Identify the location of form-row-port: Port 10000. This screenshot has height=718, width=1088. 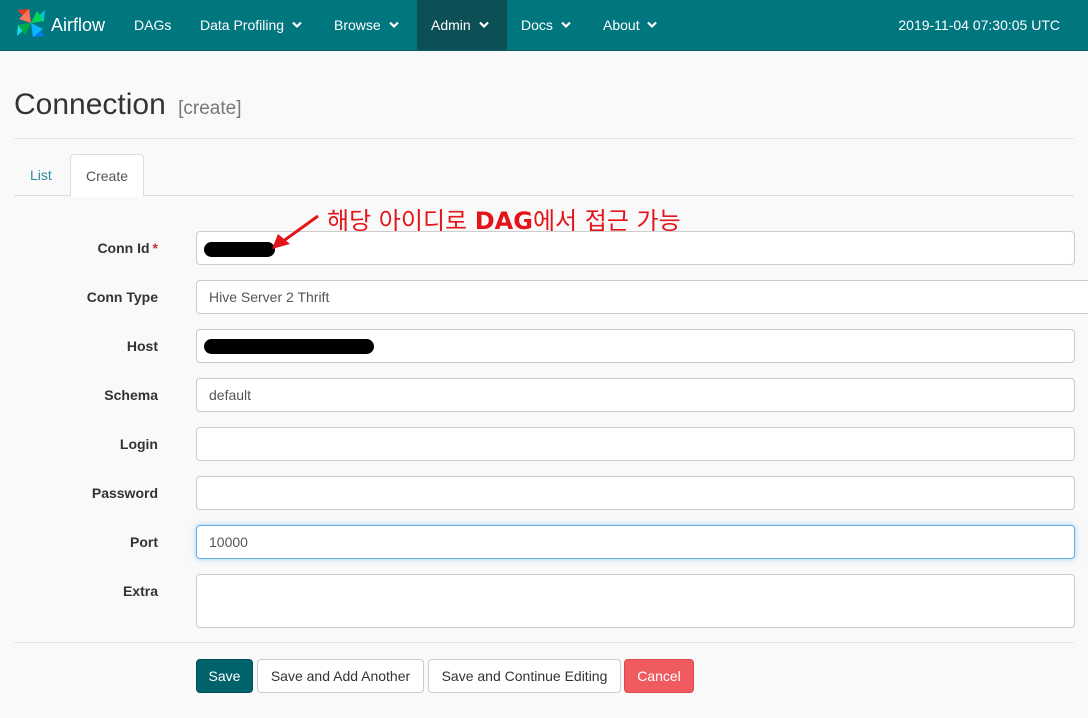
(544, 542).